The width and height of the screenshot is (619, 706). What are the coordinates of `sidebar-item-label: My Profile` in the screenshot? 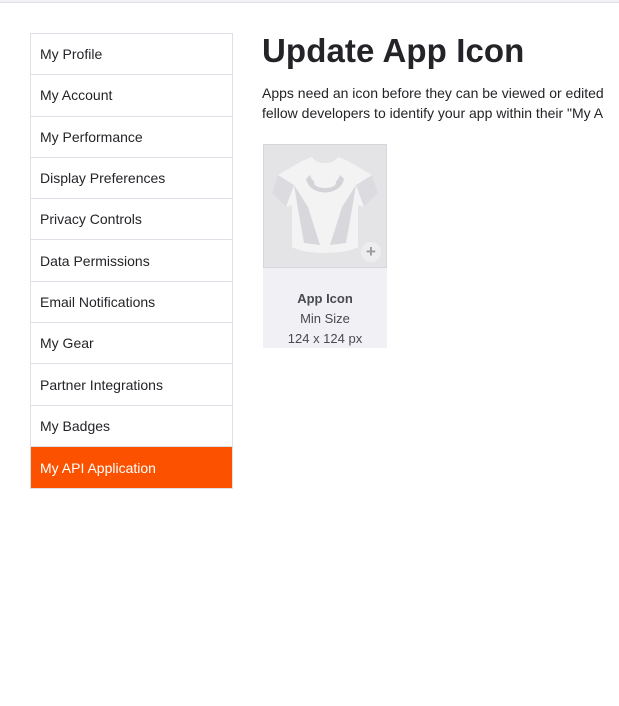 It's located at (71, 54).